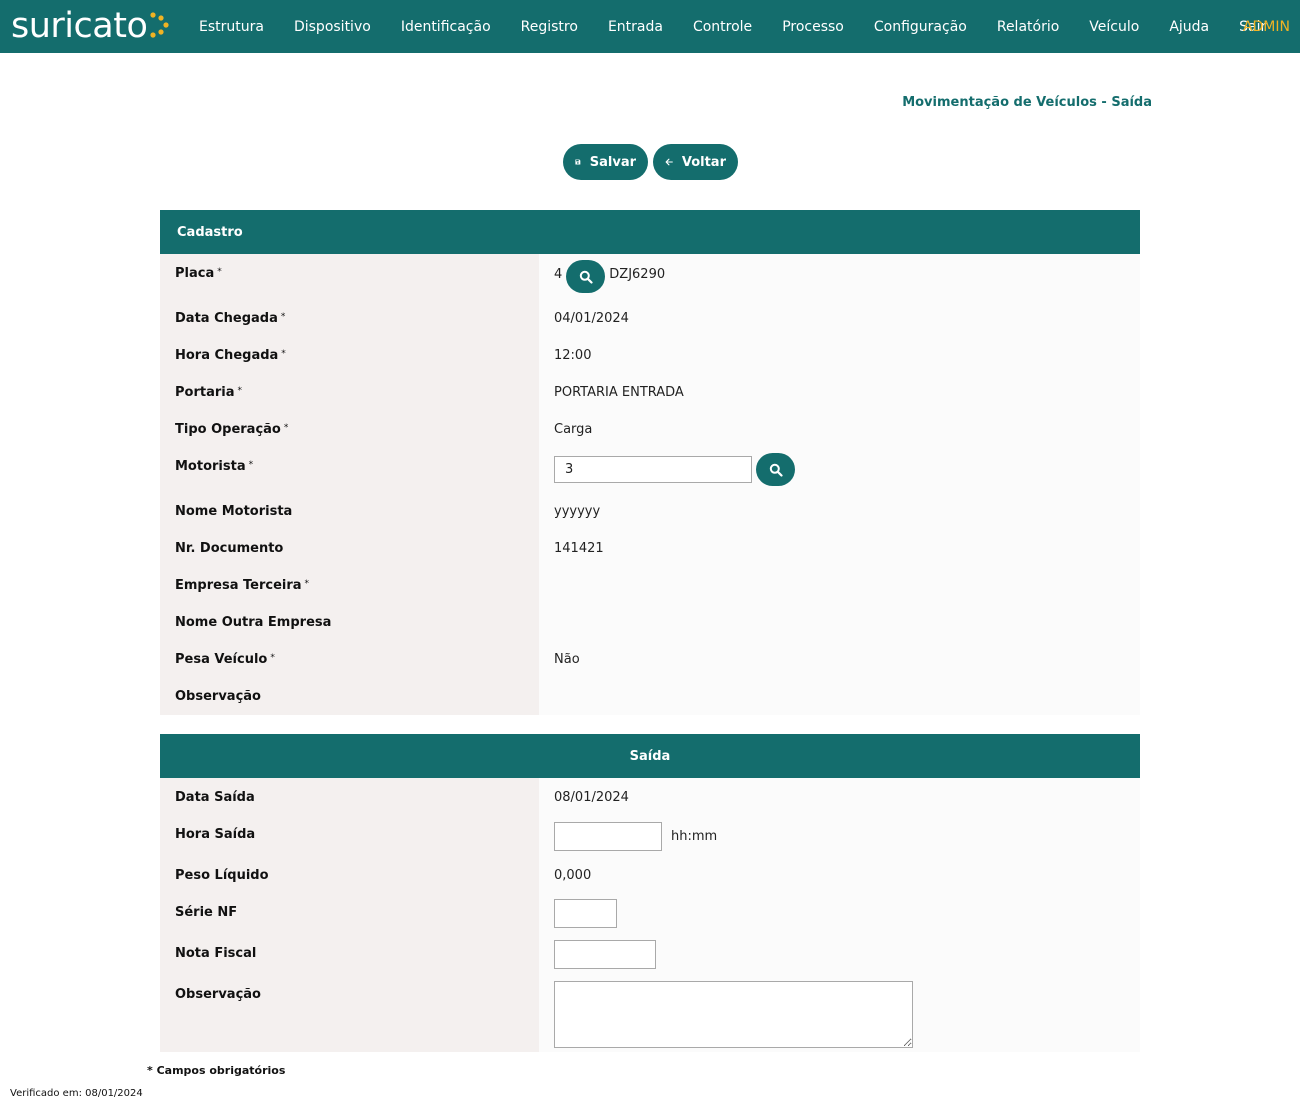 The width and height of the screenshot is (1300, 1108). I want to click on label-peso-liquido: Peso Líquido, so click(349, 874).